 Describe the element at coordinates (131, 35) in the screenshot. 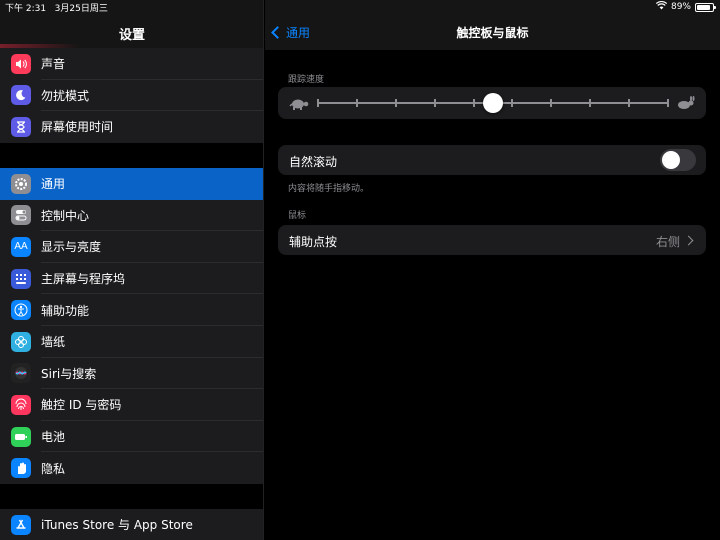

I see `sidebar-title: 设置` at that location.